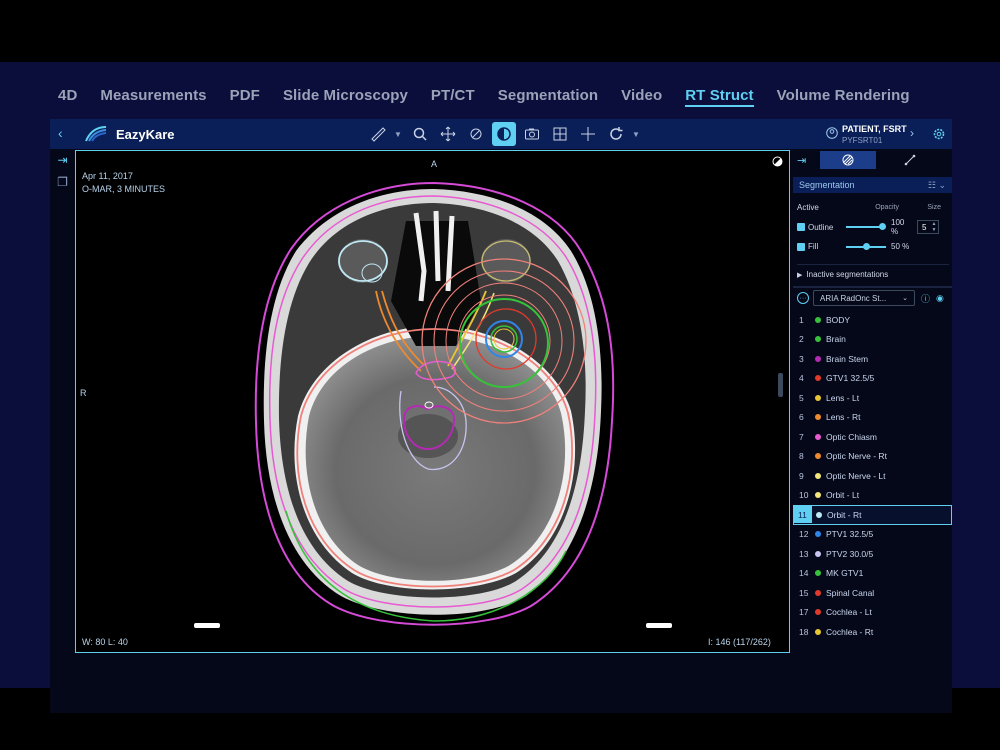 The width and height of the screenshot is (1000, 750). I want to click on structure-number: 8, so click(801, 456).